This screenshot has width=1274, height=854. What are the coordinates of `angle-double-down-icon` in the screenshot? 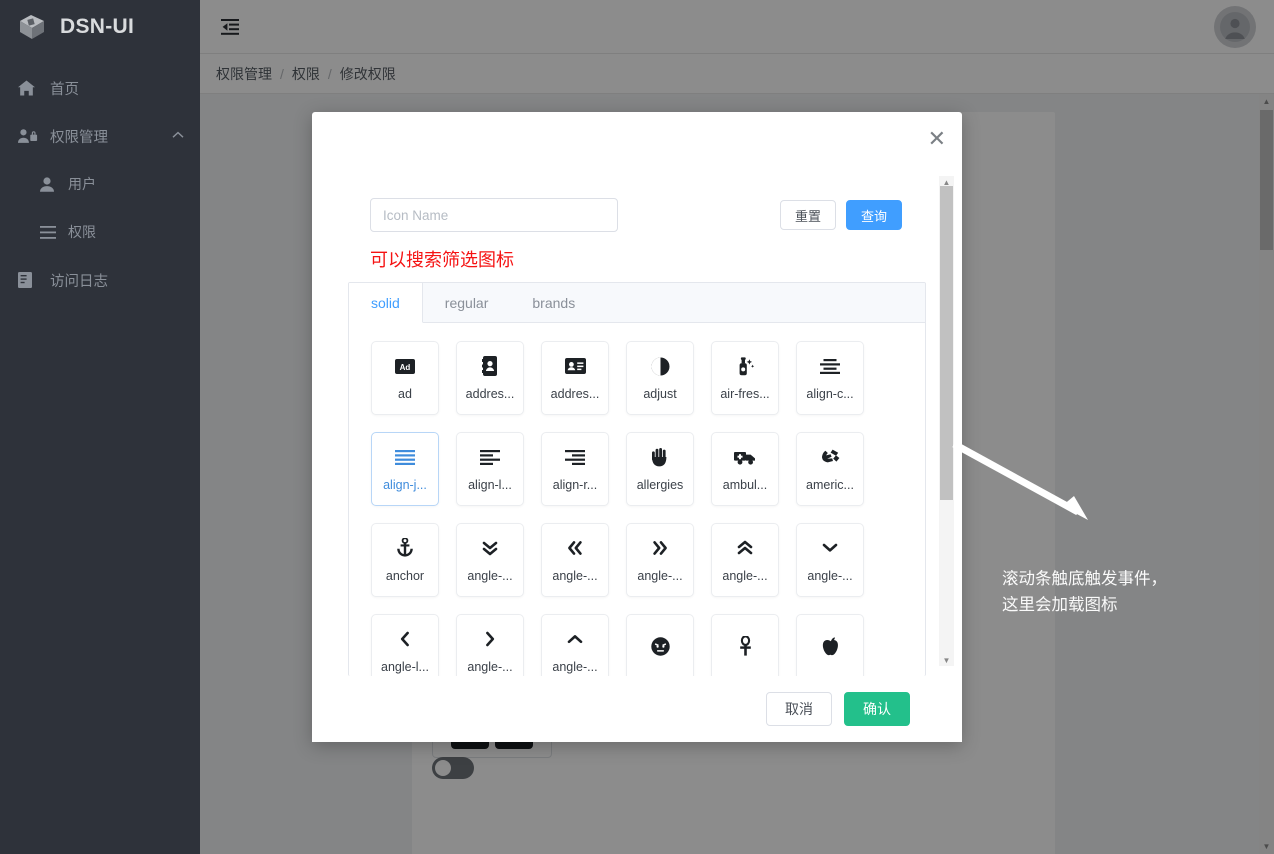 It's located at (490, 548).